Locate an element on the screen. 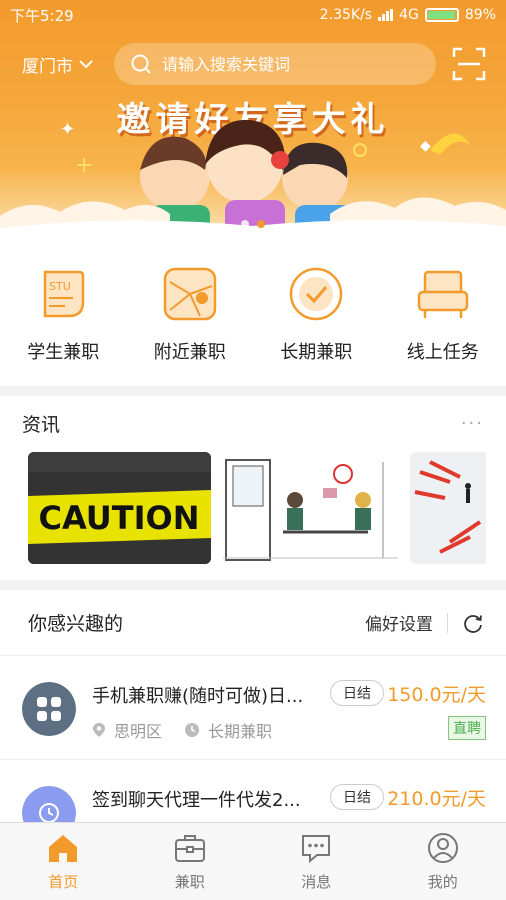 Image resolution: width=506 pixels, height=900 pixels. category-label: 长期兼职 is located at coordinates (316, 352).